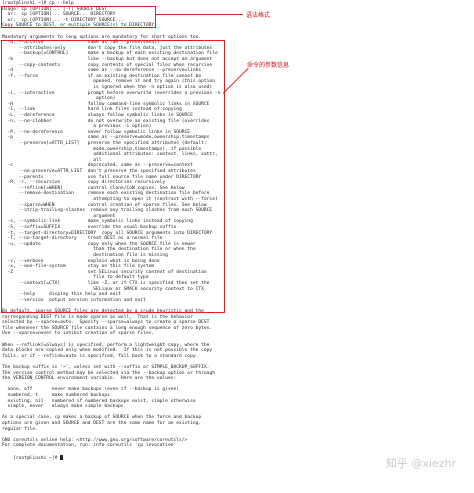 The width and height of the screenshot is (474, 493). What do you see at coordinates (258, 15) in the screenshot?
I see `syntax-annotation: 语法格式` at bounding box center [258, 15].